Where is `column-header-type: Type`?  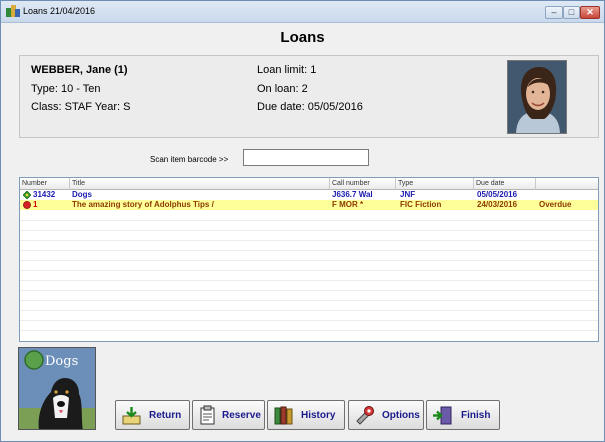
column-header-type: Type is located at coordinates (435, 184).